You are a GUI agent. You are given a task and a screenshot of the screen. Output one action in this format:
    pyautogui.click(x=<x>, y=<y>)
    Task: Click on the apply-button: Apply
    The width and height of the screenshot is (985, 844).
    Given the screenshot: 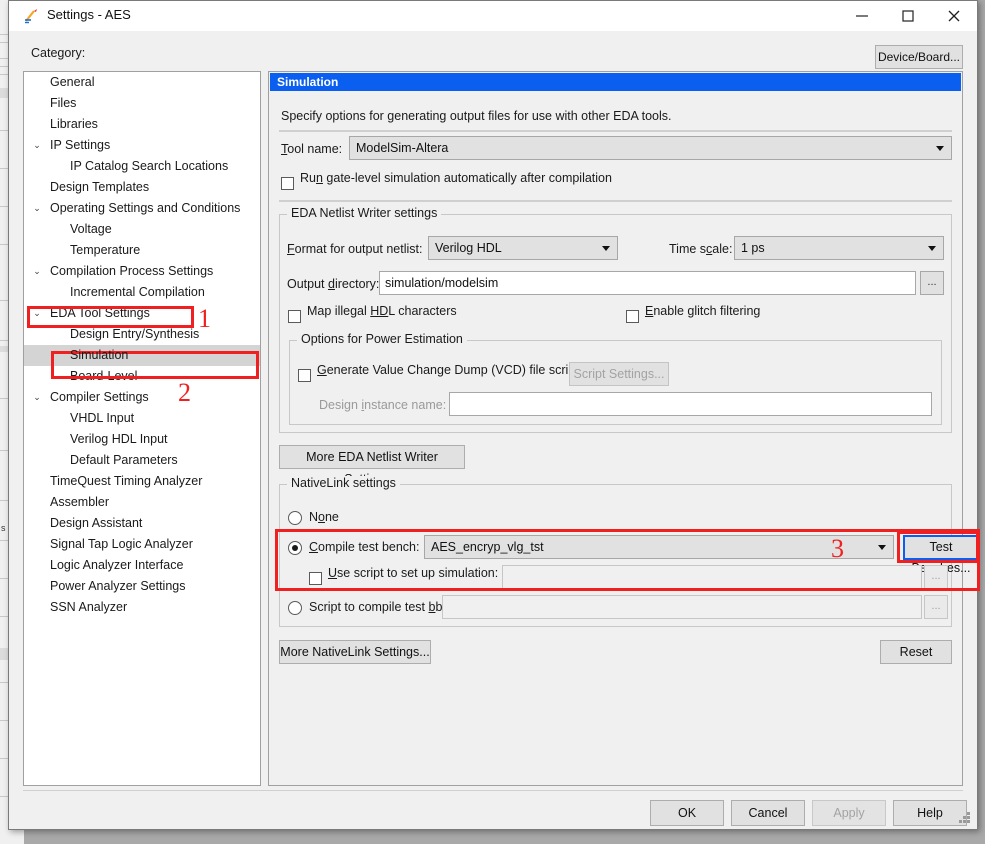 What is the action you would take?
    pyautogui.click(x=849, y=813)
    